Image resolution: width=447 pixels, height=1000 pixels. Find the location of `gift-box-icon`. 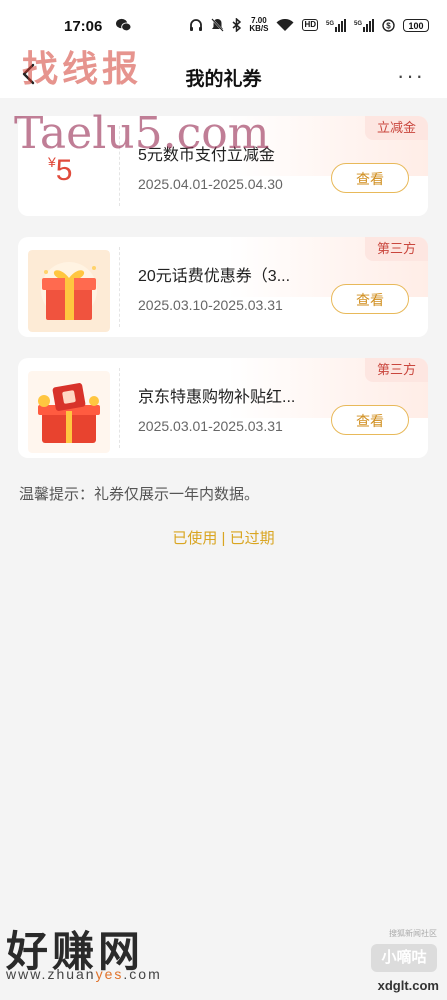

gift-box-icon is located at coordinates (69, 291).